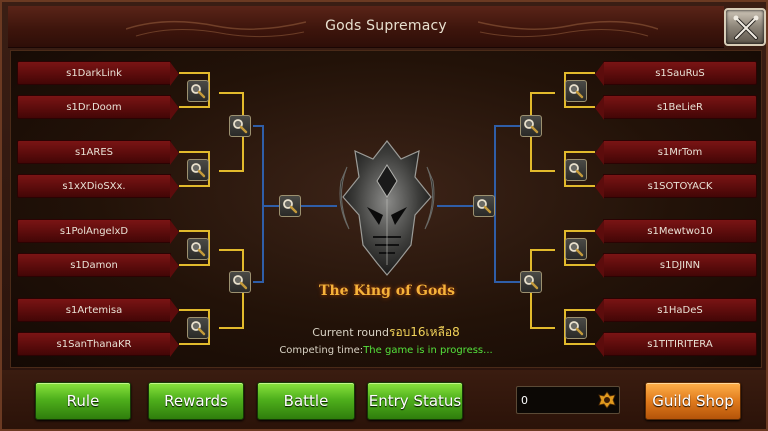 This screenshot has width=768, height=431. Describe the element at coordinates (386, 26) in the screenshot. I see `window-title: Gods Supremacy` at that location.